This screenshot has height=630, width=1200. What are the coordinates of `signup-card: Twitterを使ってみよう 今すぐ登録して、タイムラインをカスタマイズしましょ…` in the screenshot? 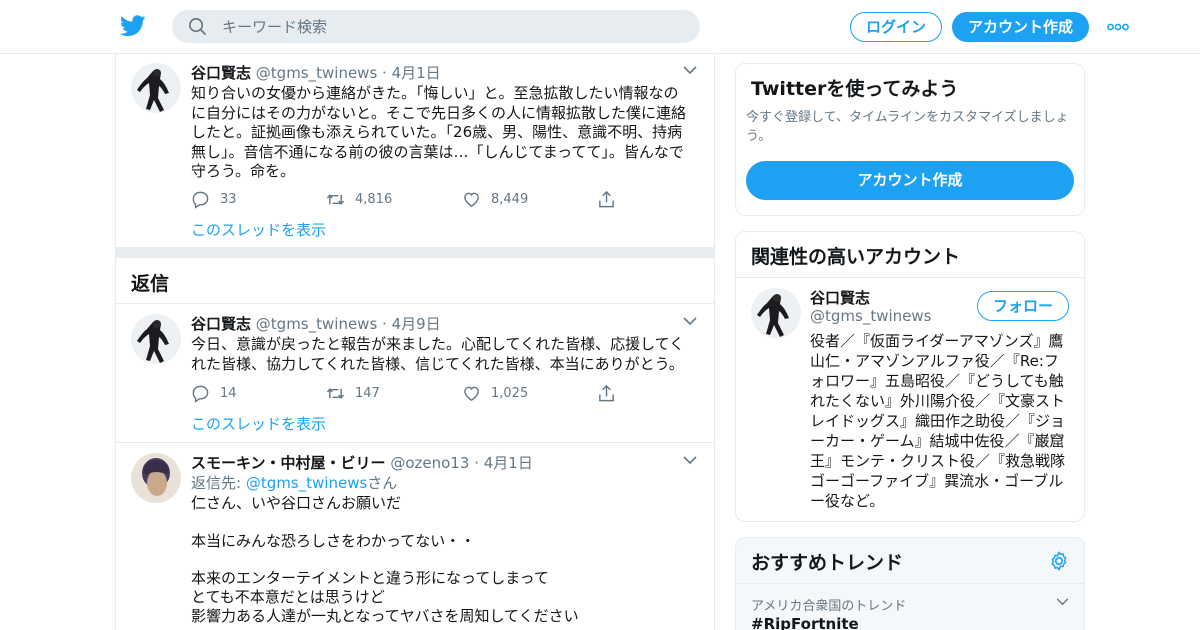 It's located at (910, 139).